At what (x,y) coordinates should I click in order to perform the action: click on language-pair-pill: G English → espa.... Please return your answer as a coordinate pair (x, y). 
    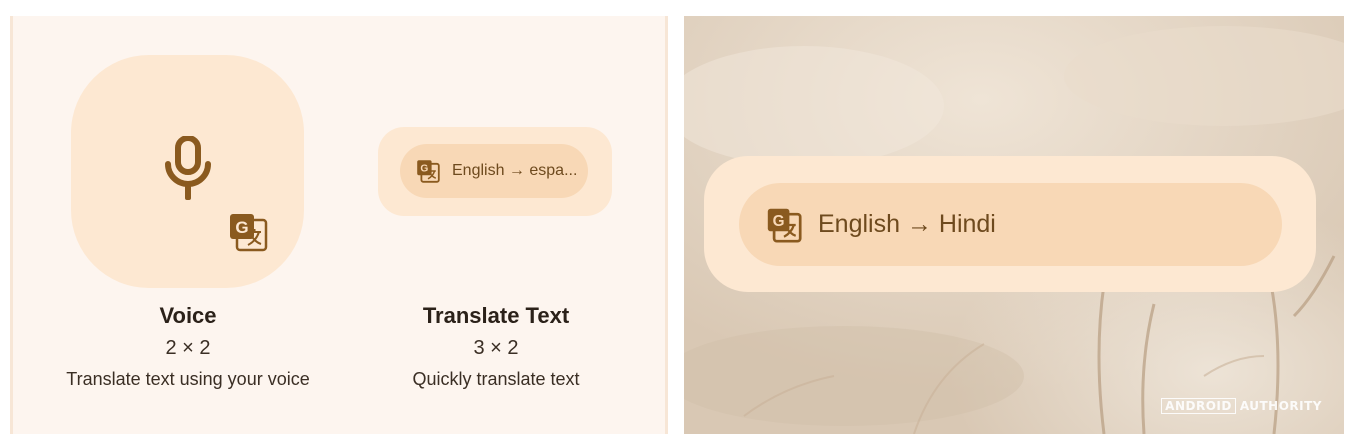
    Looking at the image, I should click on (494, 171).